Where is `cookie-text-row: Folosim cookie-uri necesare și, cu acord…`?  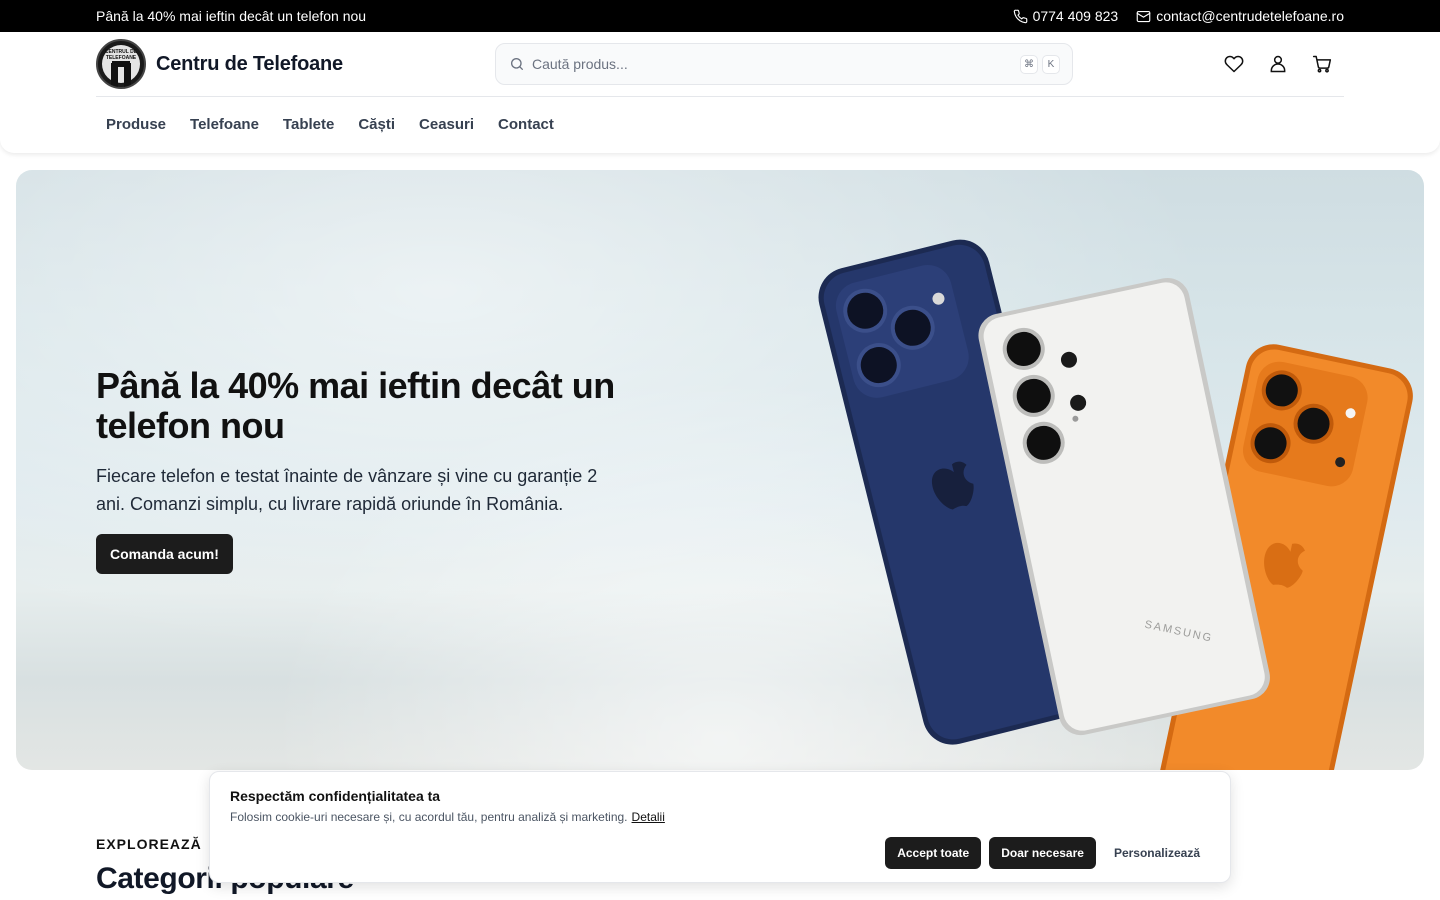
cookie-text-row: Folosim cookie-uri necesare și, cu acord… is located at coordinates (447, 817).